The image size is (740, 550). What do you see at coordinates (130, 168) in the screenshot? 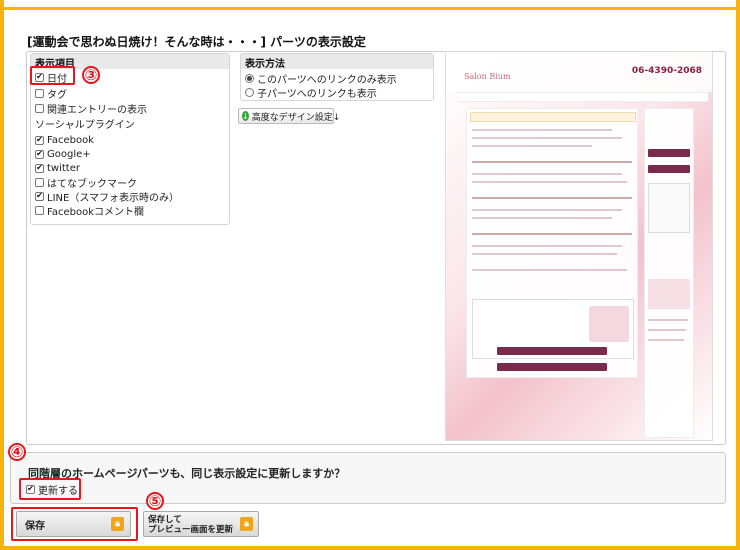
I see `twitter-row: ✔ twitter` at bounding box center [130, 168].